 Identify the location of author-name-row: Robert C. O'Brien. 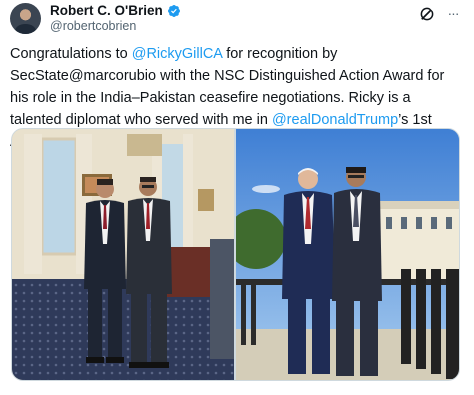
(115, 10).